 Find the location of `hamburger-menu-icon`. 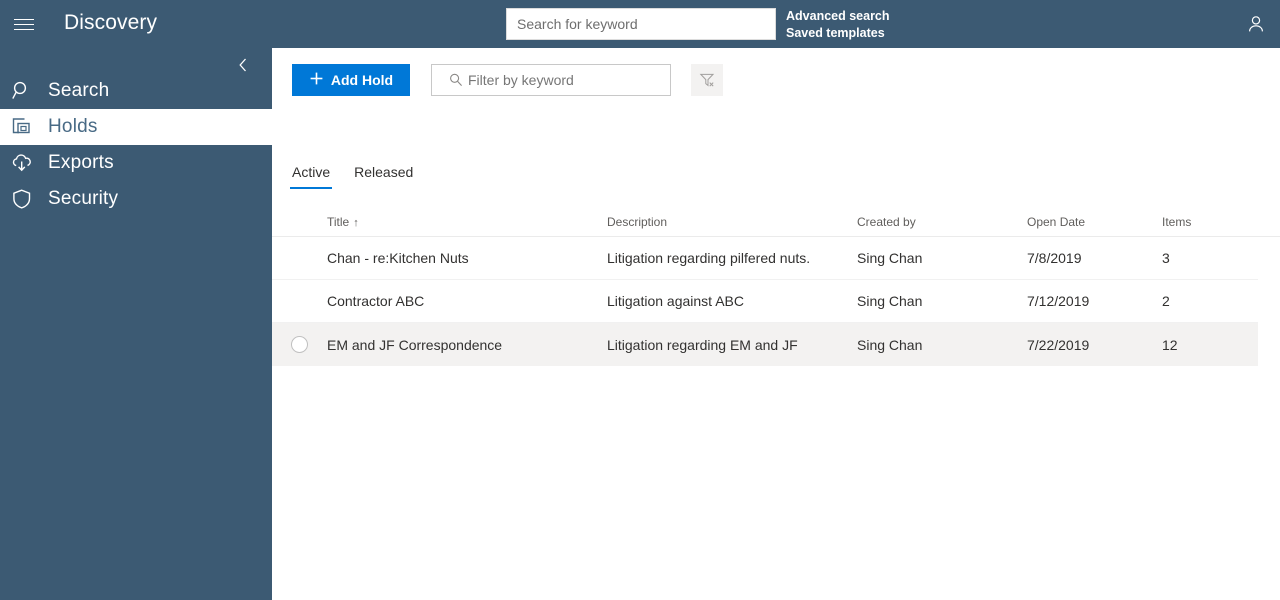

hamburger-menu-icon is located at coordinates (24, 24).